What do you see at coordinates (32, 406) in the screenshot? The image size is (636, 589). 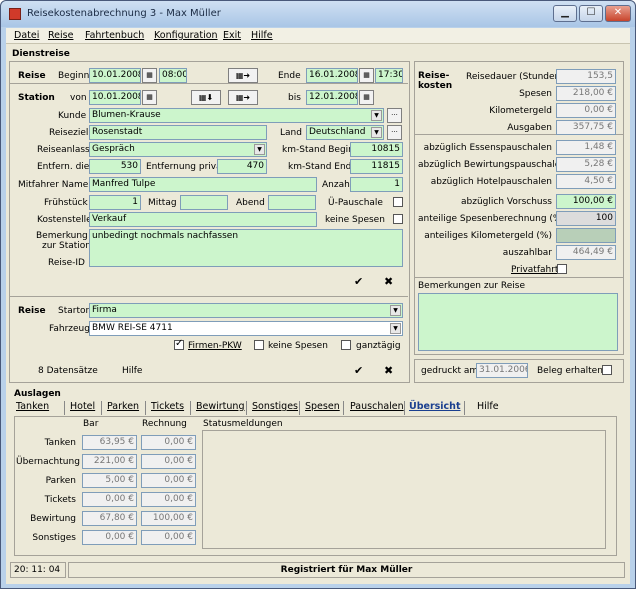 I see `tab-tanken: Tanken` at bounding box center [32, 406].